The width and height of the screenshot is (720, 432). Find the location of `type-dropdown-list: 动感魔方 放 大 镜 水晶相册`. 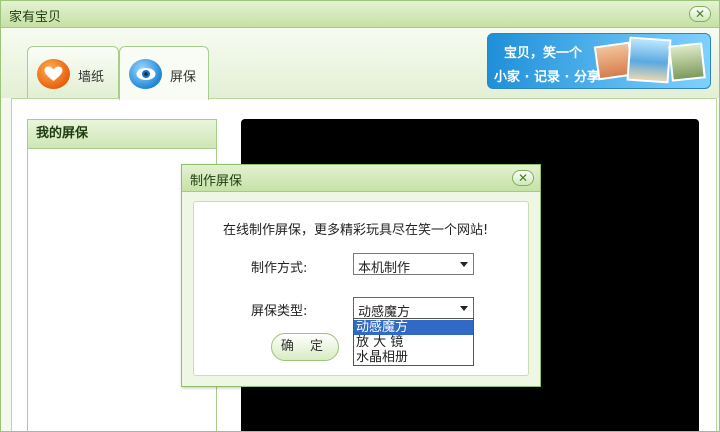

type-dropdown-list: 动感魔方 放 大 镜 水晶相册 is located at coordinates (413, 342).